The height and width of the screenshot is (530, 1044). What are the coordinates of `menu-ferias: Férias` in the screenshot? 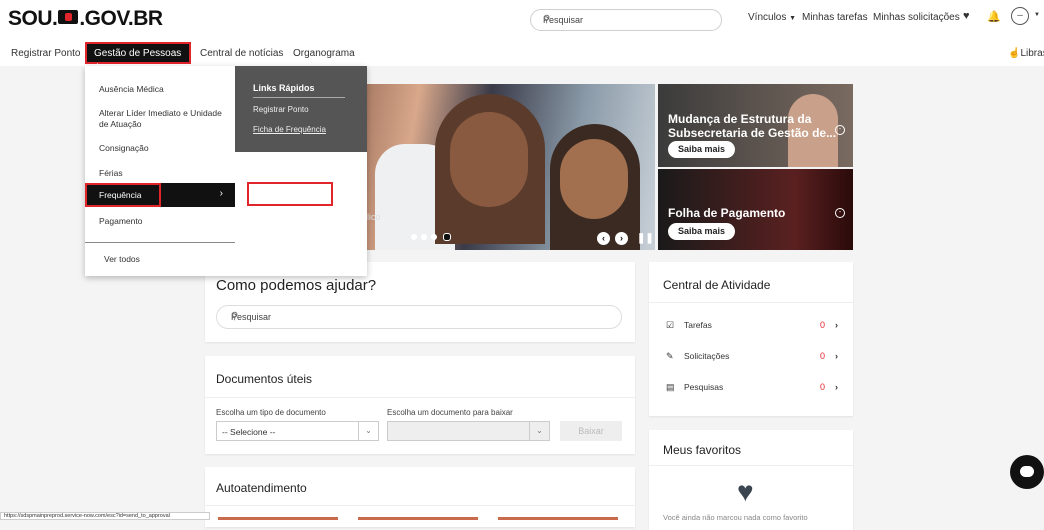 It's located at (111, 173).